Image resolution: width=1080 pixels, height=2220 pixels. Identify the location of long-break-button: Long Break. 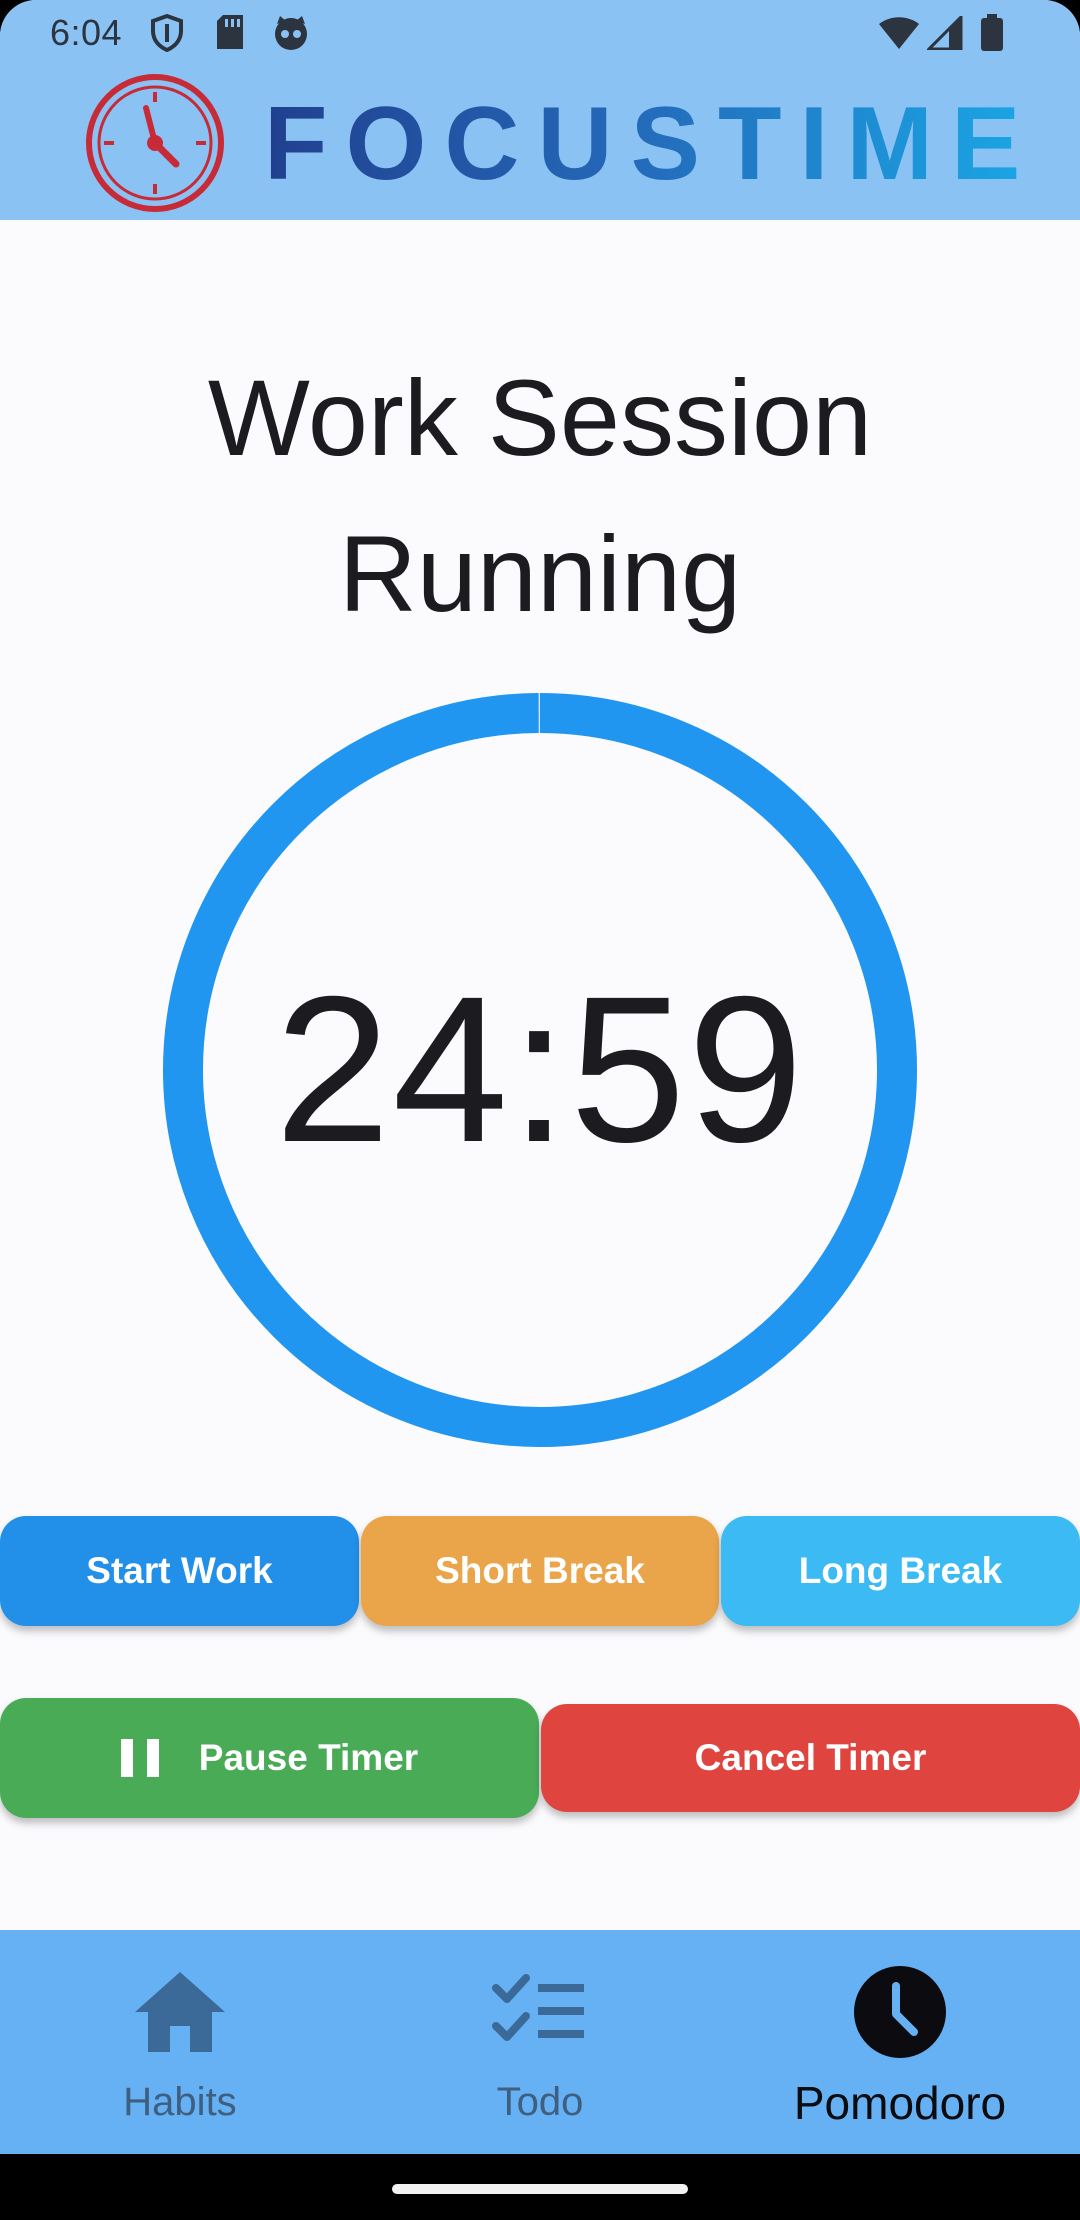
(900, 1571).